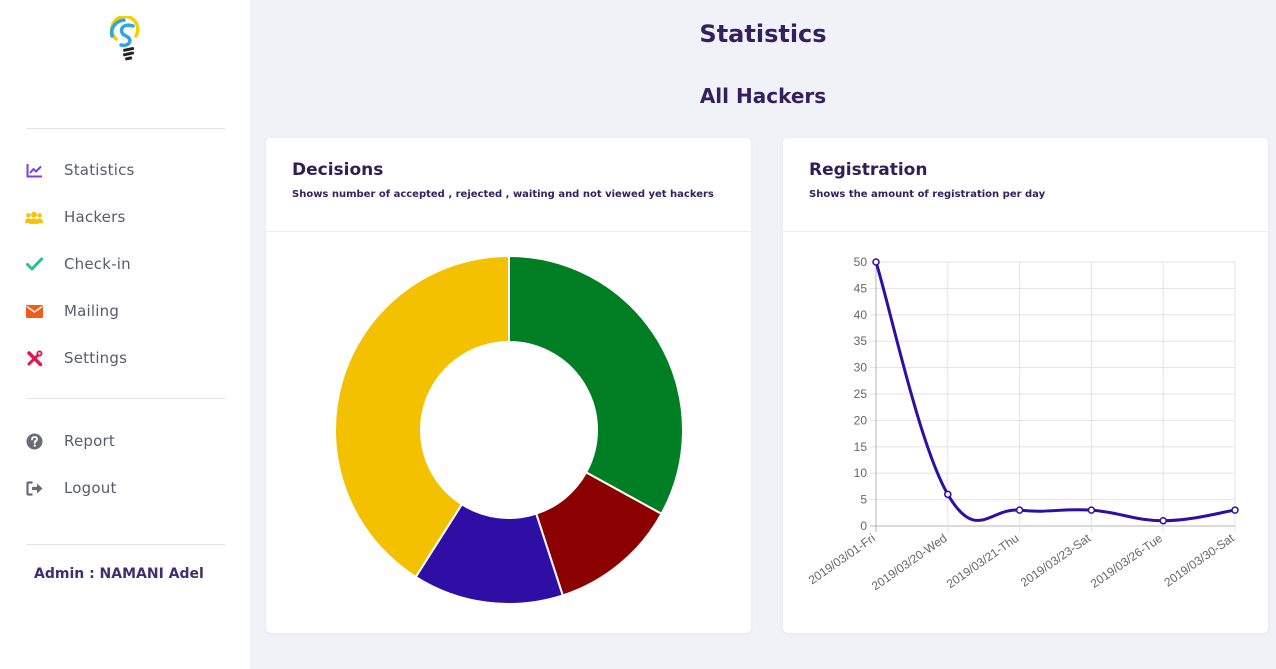 Image resolution: width=1276 pixels, height=669 pixels. What do you see at coordinates (34, 488) in the screenshot?
I see `sign-out-icon` at bounding box center [34, 488].